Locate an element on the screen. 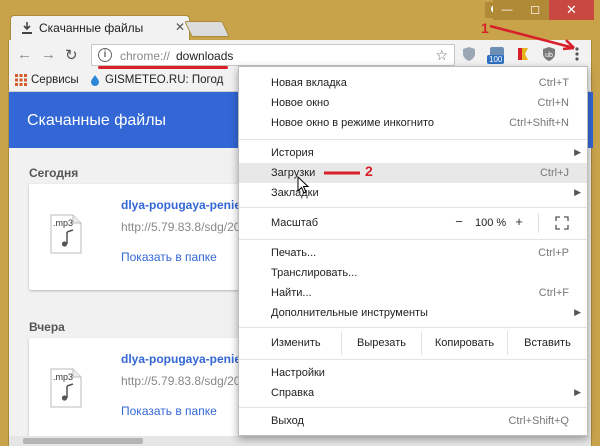 The image size is (600, 446). maximize-button: ☐ is located at coordinates (535, 10).